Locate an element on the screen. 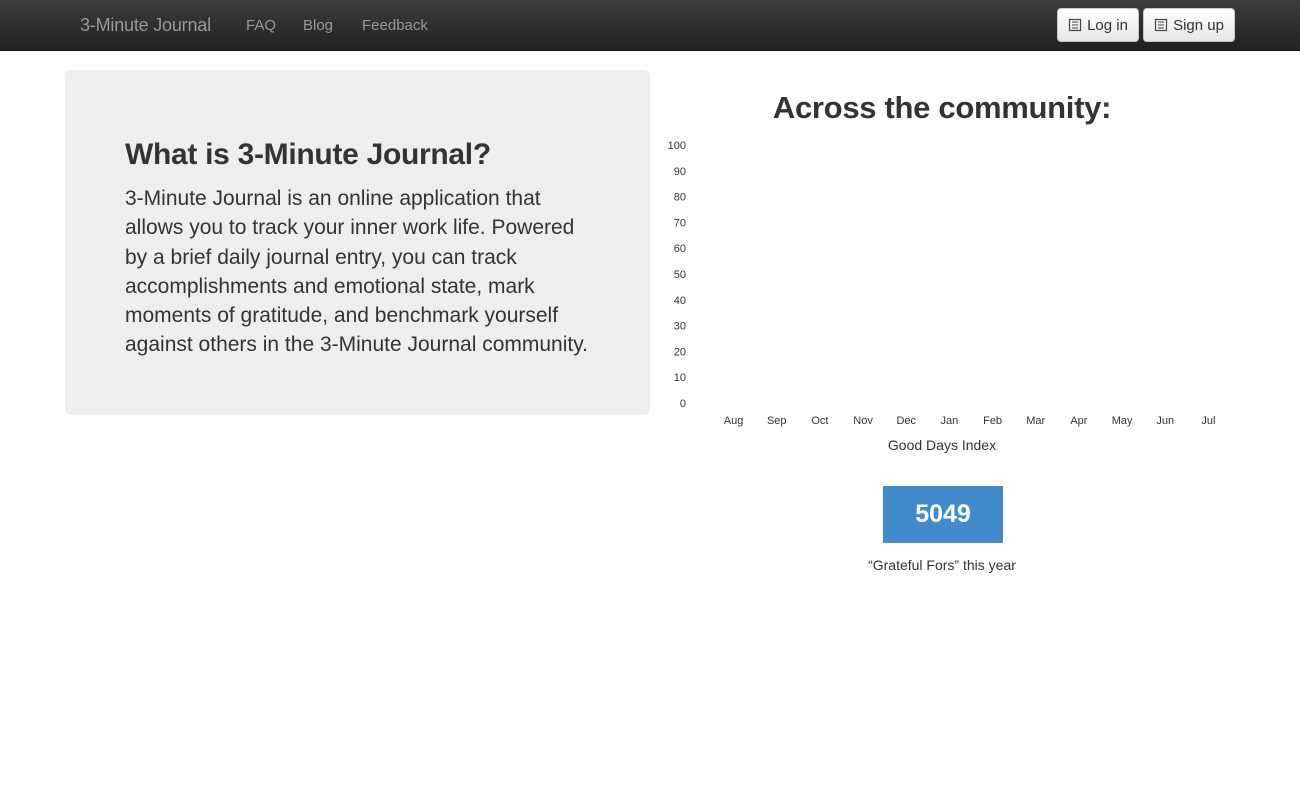 Image resolution: width=1300 pixels, height=800 pixels. x-tick-label: Apr is located at coordinates (1078, 421).